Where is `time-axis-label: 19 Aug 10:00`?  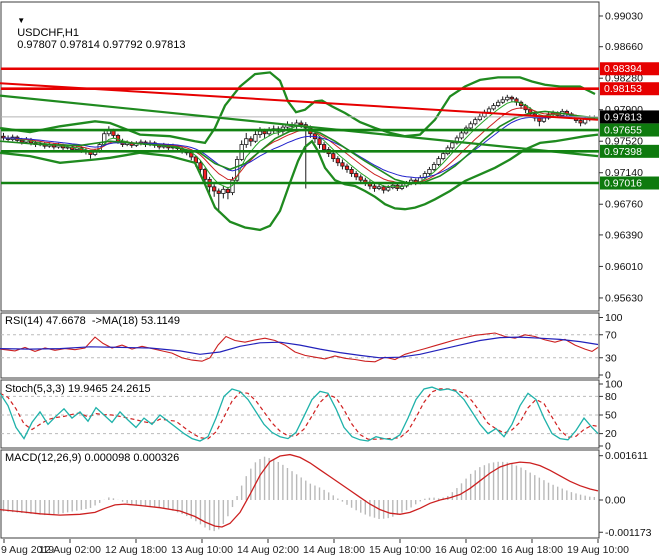
time-axis-label: 19 Aug 10:00 is located at coordinates (598, 550).